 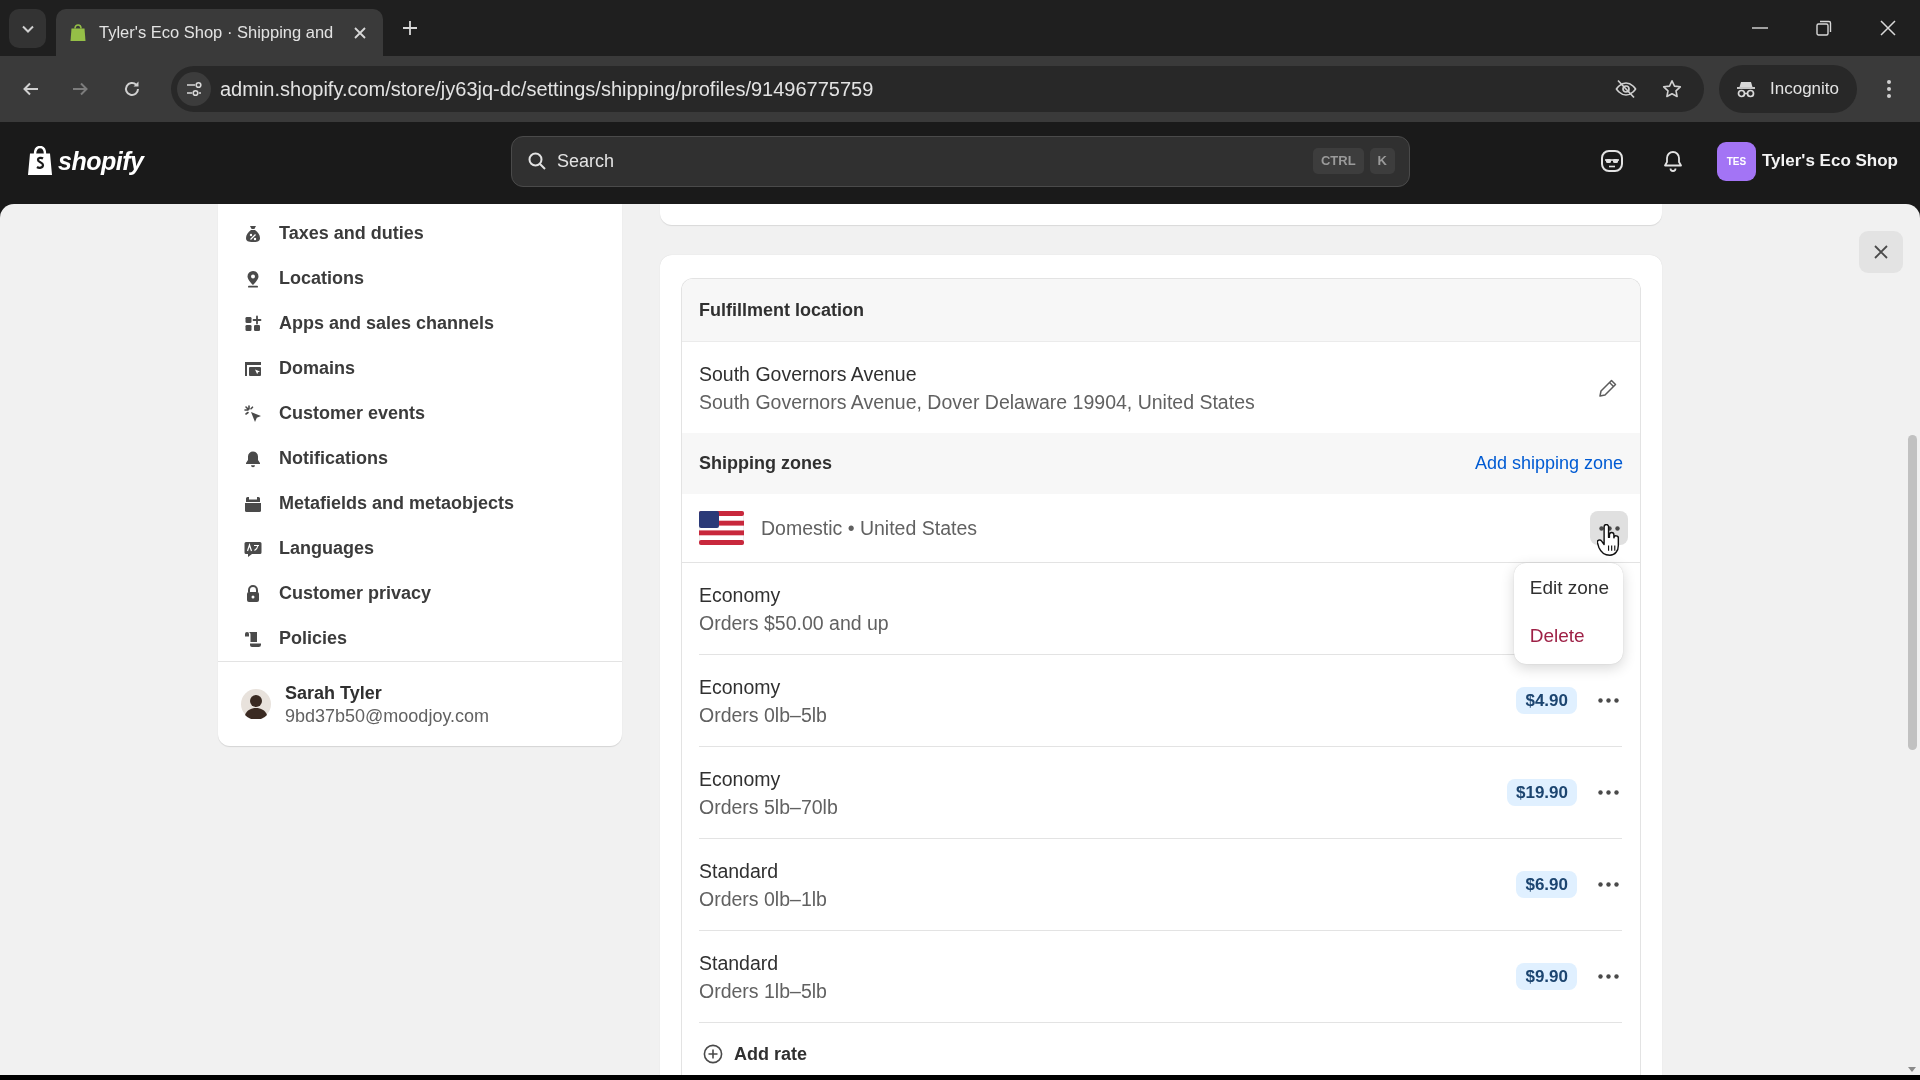 What do you see at coordinates (869, 528) in the screenshot?
I see `zone-name: Domestic • United States` at bounding box center [869, 528].